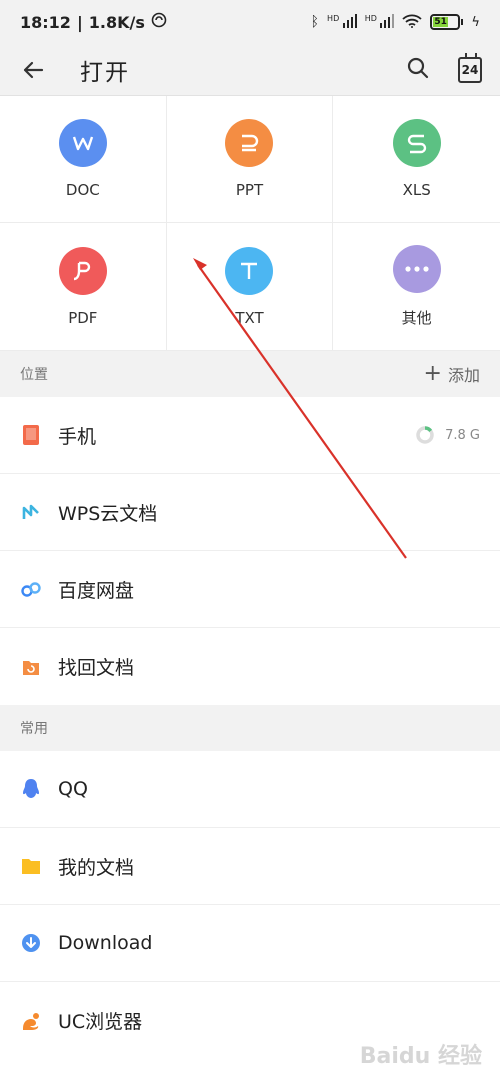  Describe the element at coordinates (116, 22) in the screenshot. I see `network-speed: 1.8K/s` at that location.